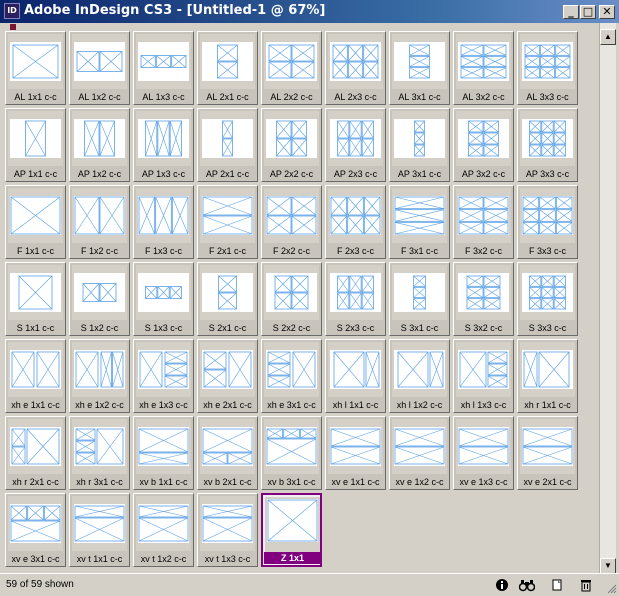 The height and width of the screenshot is (596, 619). I want to click on library-item: AL 1x2 c-c, so click(99, 68).